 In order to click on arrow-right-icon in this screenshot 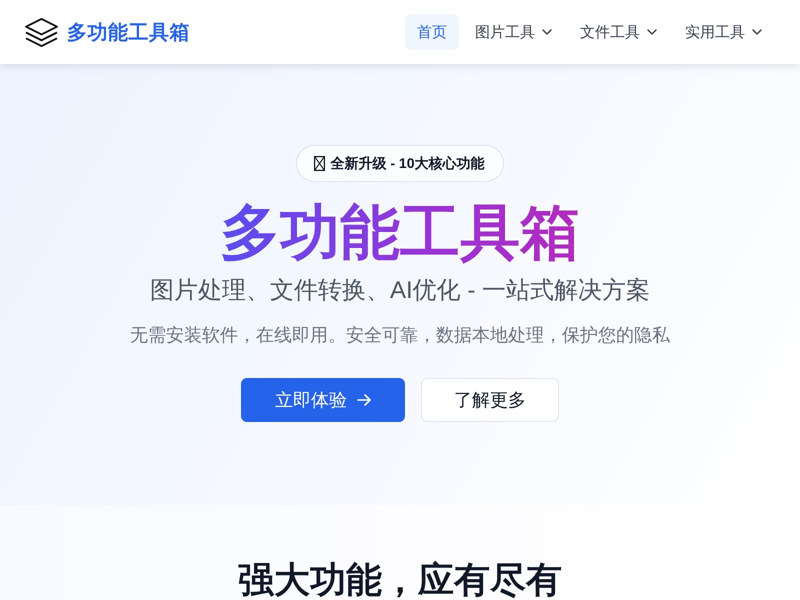, I will do `click(364, 400)`.